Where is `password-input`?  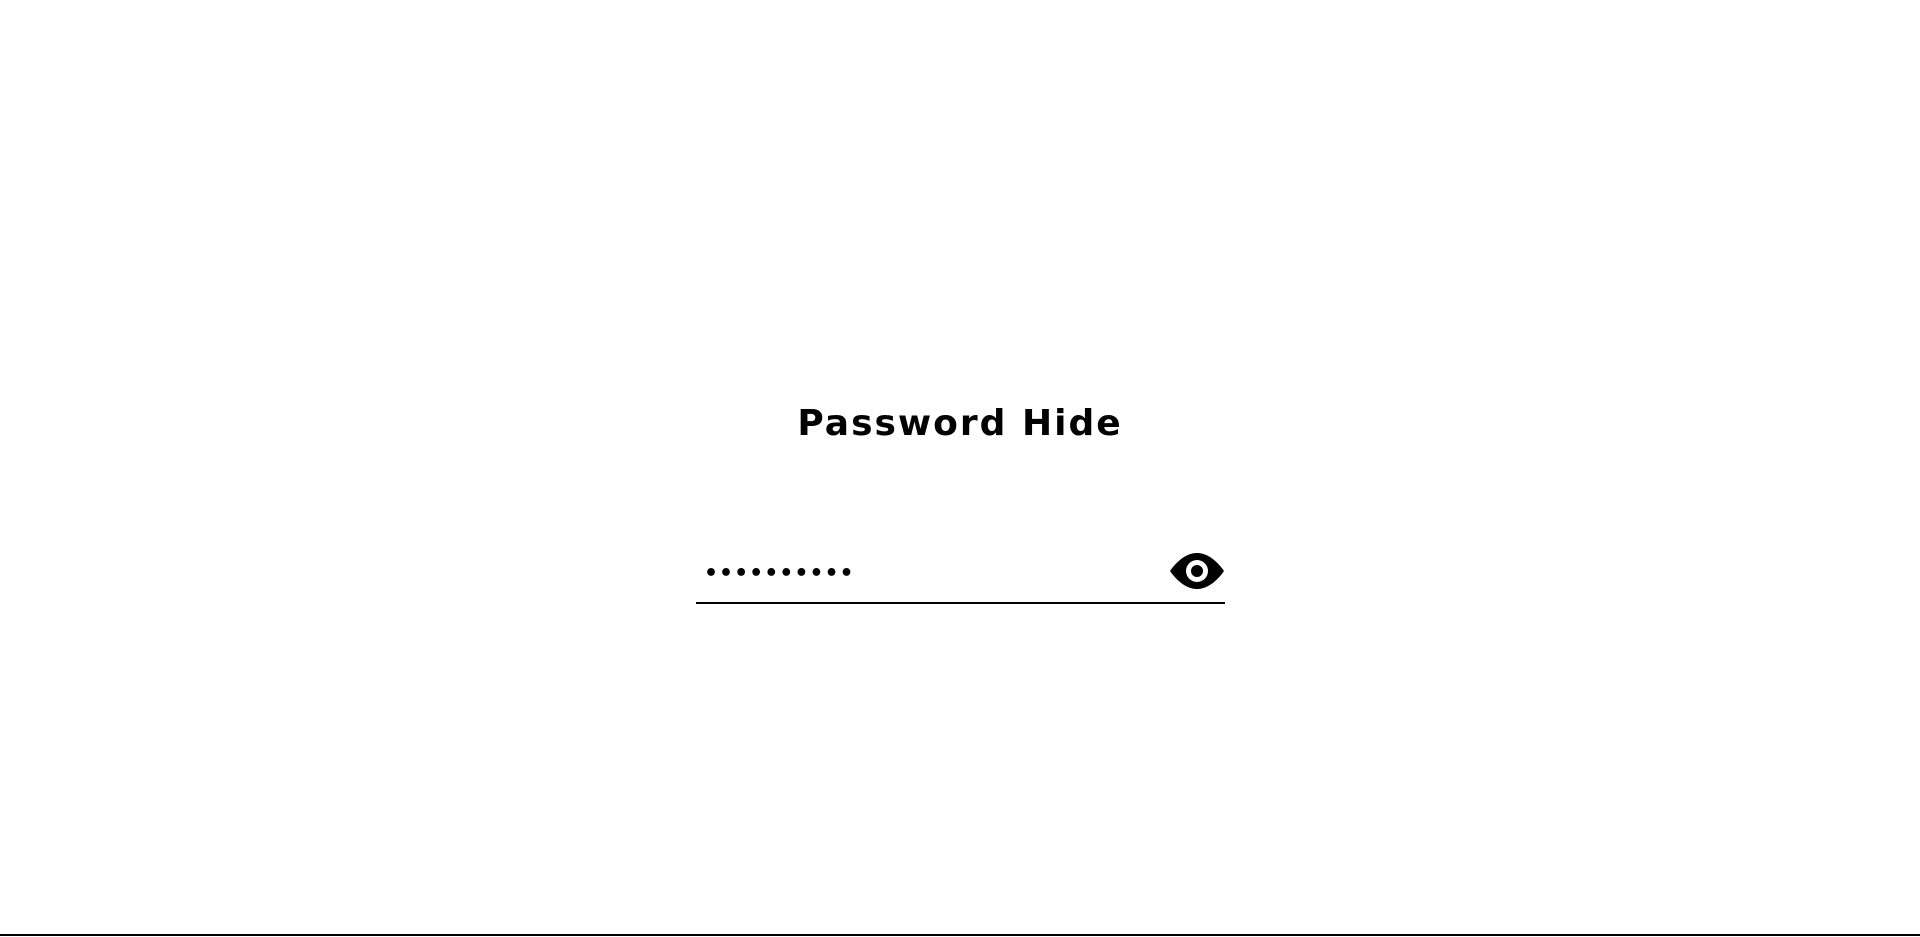
password-input is located at coordinates (924, 573).